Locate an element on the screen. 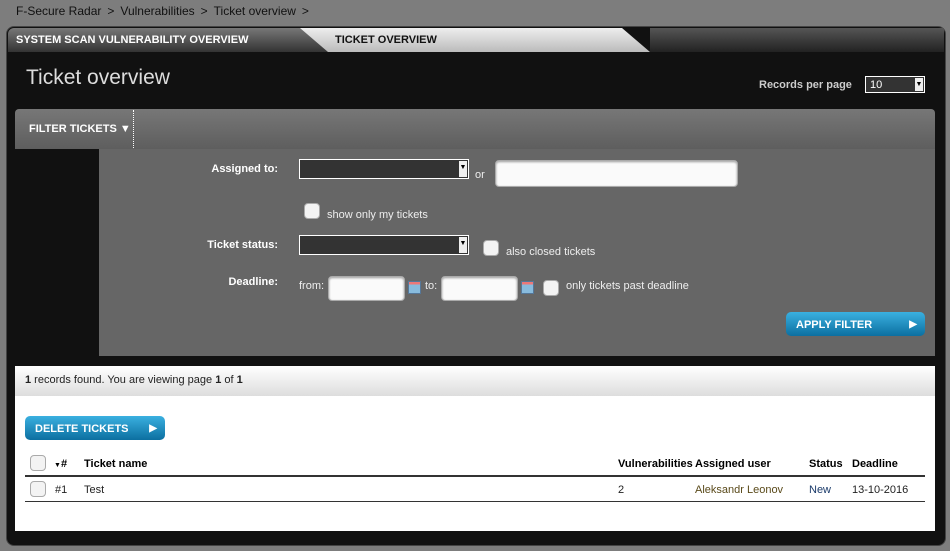  summary-text: records found. You are viewing page is located at coordinates (123, 380).